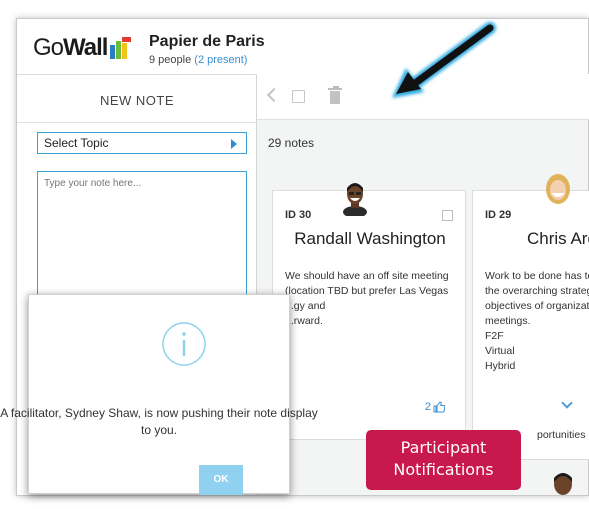 This screenshot has height=509, width=589. I want to click on board-participants: 9 people (2 present), so click(198, 60).